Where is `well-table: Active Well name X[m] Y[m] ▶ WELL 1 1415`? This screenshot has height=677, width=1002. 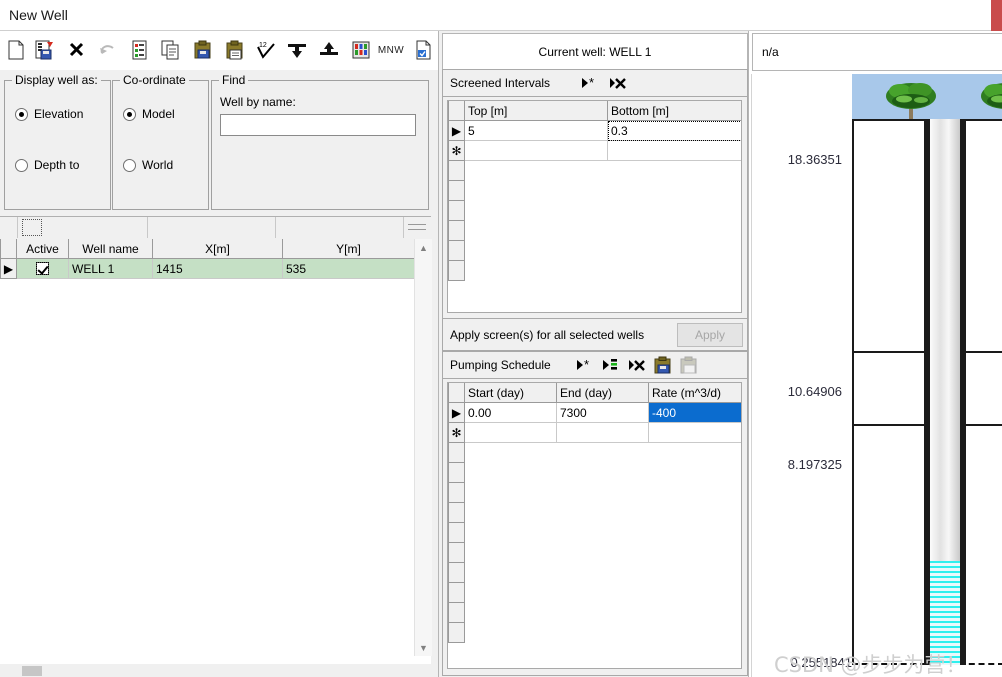
well-table: Active Well name X[m] Y[m] ▶ WELL 1 1415 is located at coordinates (207, 259).